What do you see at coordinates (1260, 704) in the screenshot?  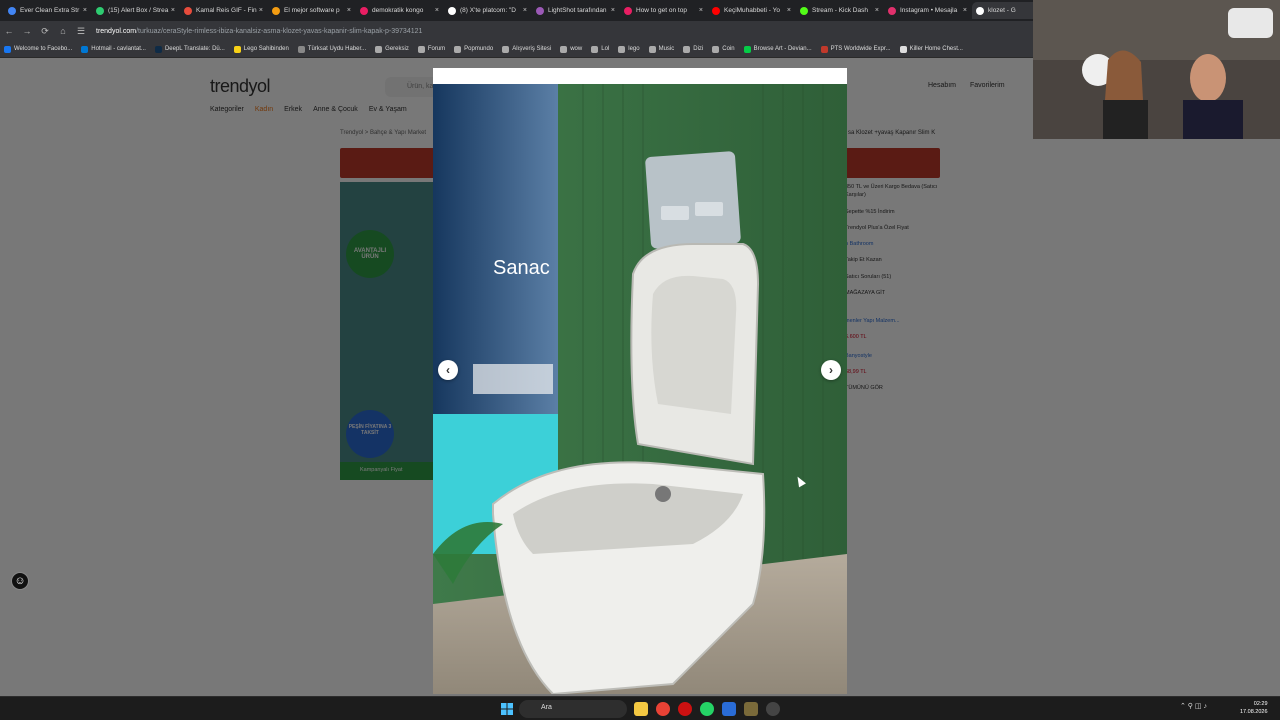 I see `clock-time: 02:29` at bounding box center [1260, 704].